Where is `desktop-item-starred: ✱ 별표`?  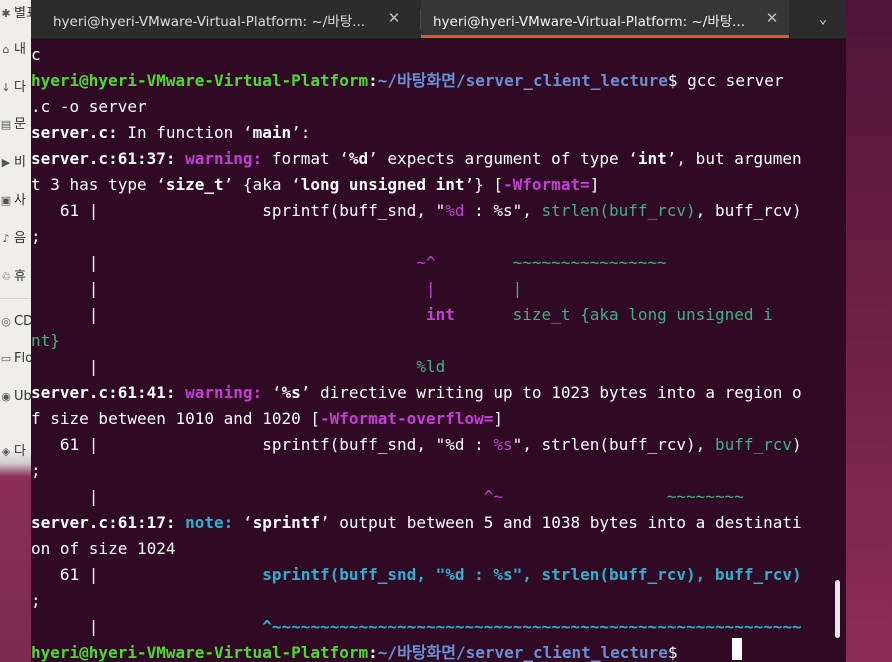
desktop-item-starred: ✱ 별표 is located at coordinates (16, 15).